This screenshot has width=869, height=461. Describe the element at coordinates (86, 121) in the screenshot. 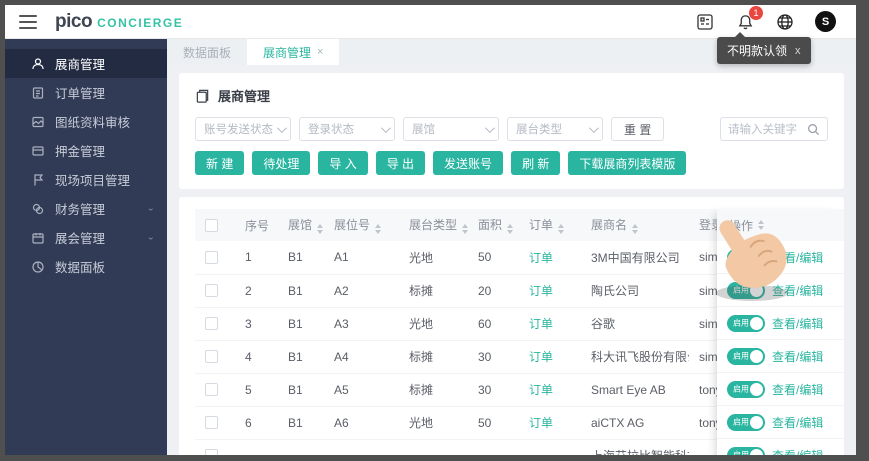

I see `sidebar-item-drawing-review: 图纸资料审核` at that location.